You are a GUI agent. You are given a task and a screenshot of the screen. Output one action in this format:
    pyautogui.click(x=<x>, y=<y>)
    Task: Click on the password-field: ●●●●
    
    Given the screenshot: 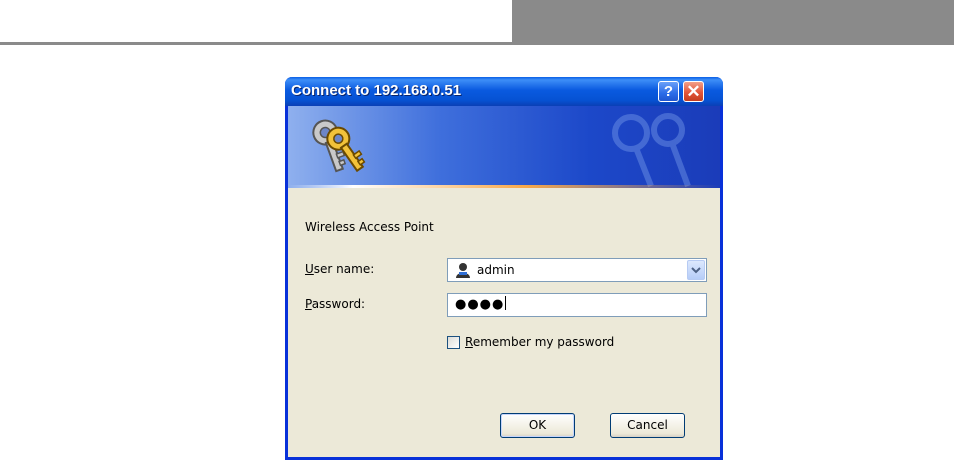 What is the action you would take?
    pyautogui.click(x=577, y=305)
    